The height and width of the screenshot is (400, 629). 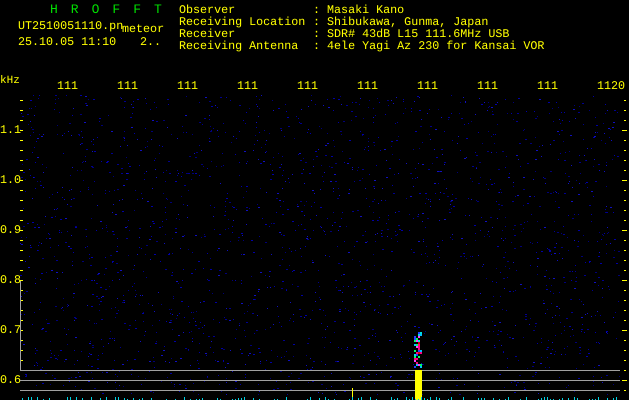 What do you see at coordinates (242, 22) in the screenshot?
I see `info-label: Receiving Location` at bounding box center [242, 22].